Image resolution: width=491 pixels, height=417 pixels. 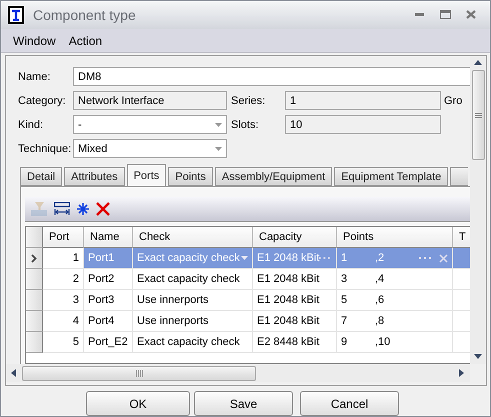 What do you see at coordinates (459, 176) in the screenshot?
I see `tab` at bounding box center [459, 176].